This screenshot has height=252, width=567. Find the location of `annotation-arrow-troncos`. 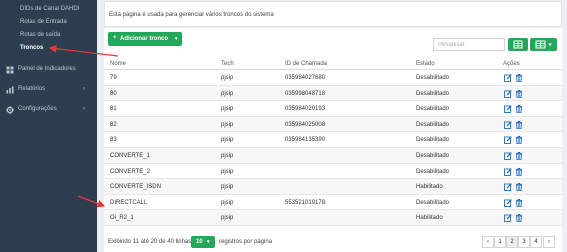

annotation-arrow-troncos is located at coordinates (83, 50).